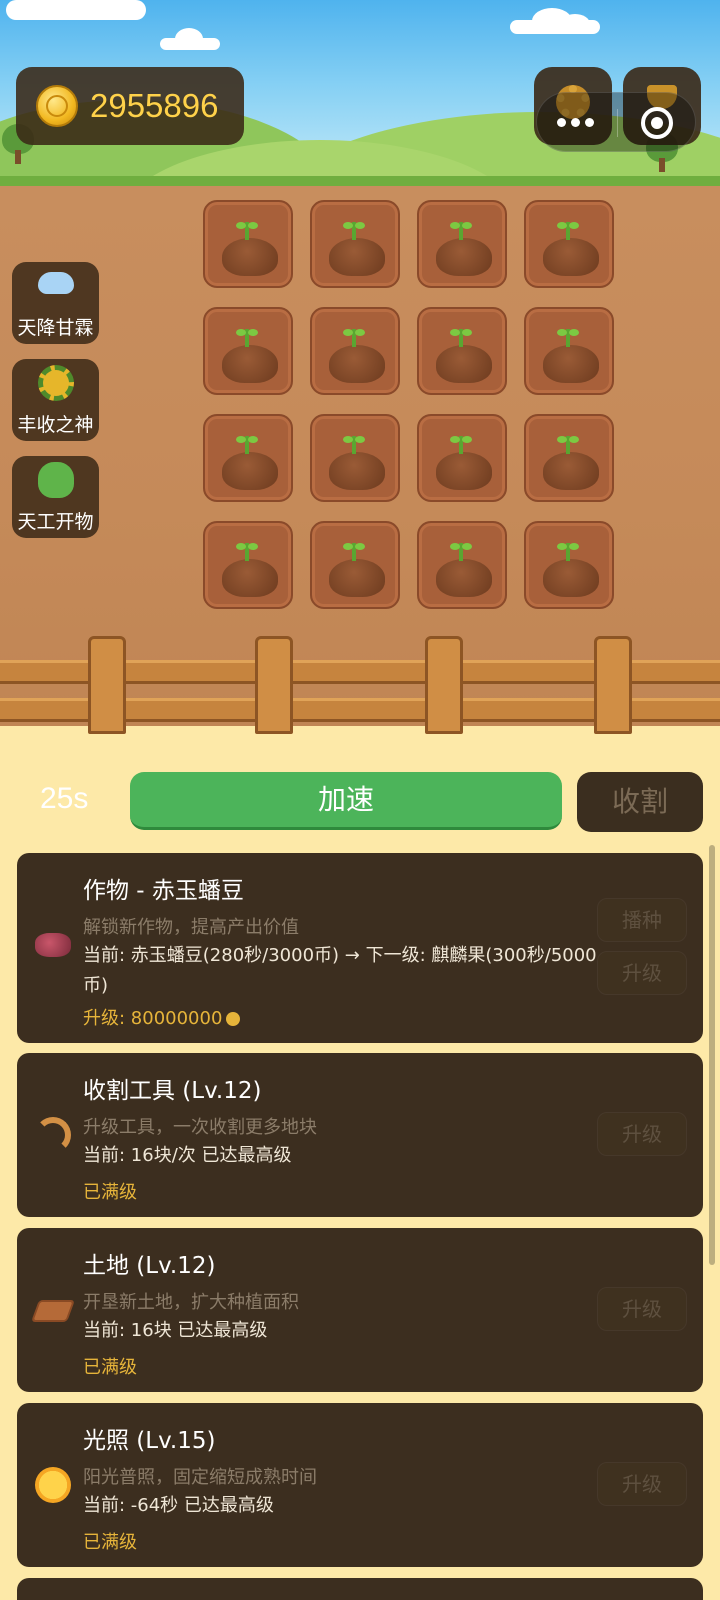 This screenshot has width=720, height=1600. What do you see at coordinates (55, 303) in the screenshot?
I see `skill-rain: 天降甘霖` at bounding box center [55, 303].